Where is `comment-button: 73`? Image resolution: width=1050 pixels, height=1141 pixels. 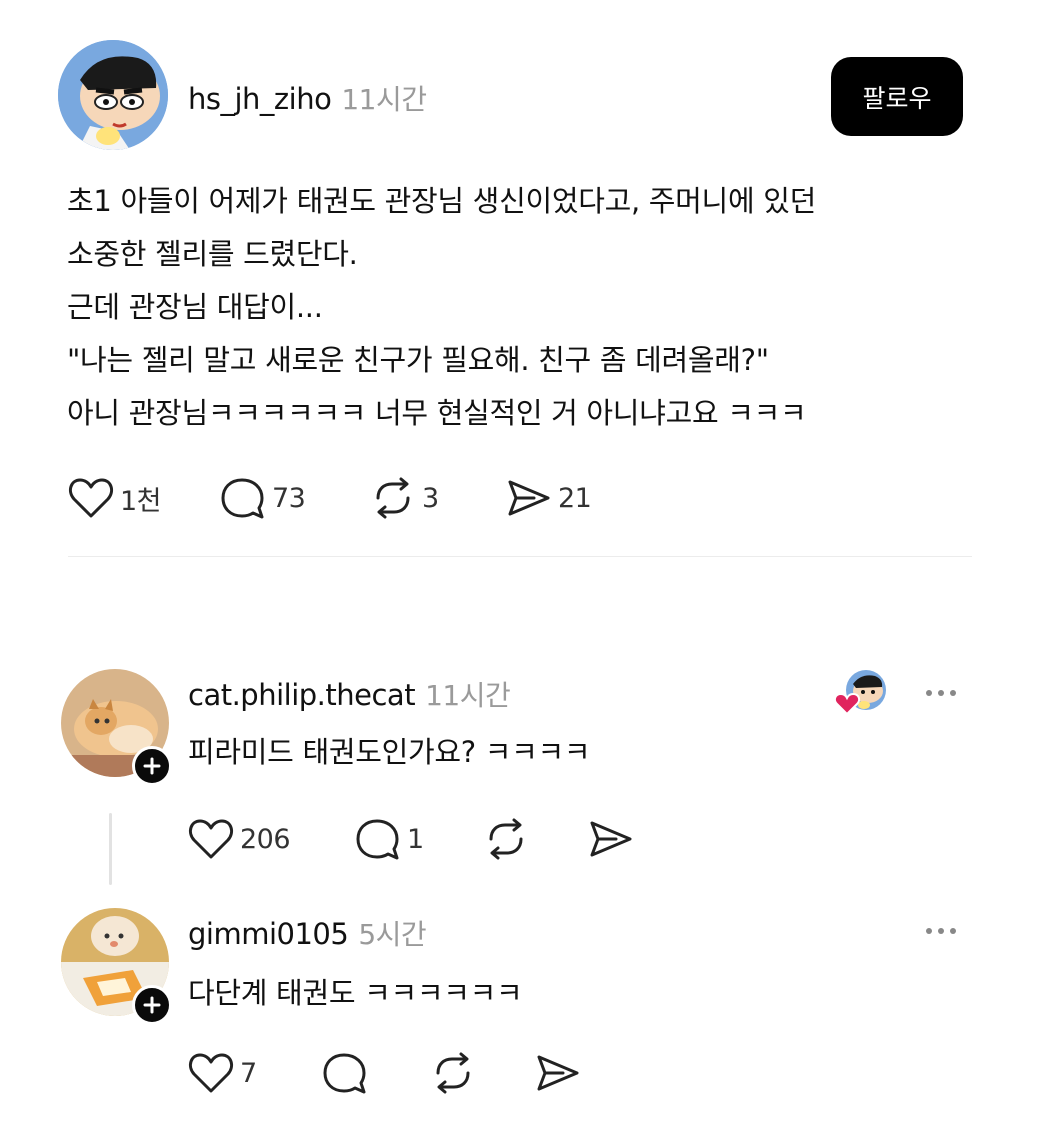 comment-button: 73 is located at coordinates (263, 498).